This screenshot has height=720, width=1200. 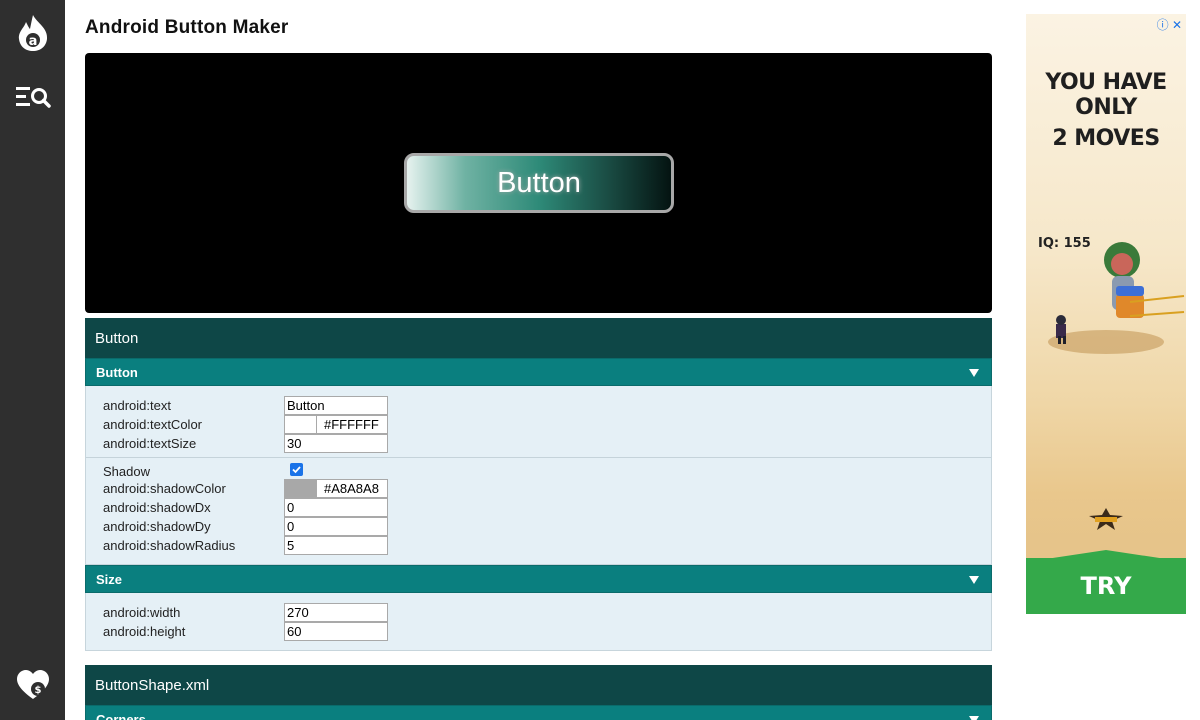 I want to click on ad-try-label: TRY, so click(x=1106, y=586).